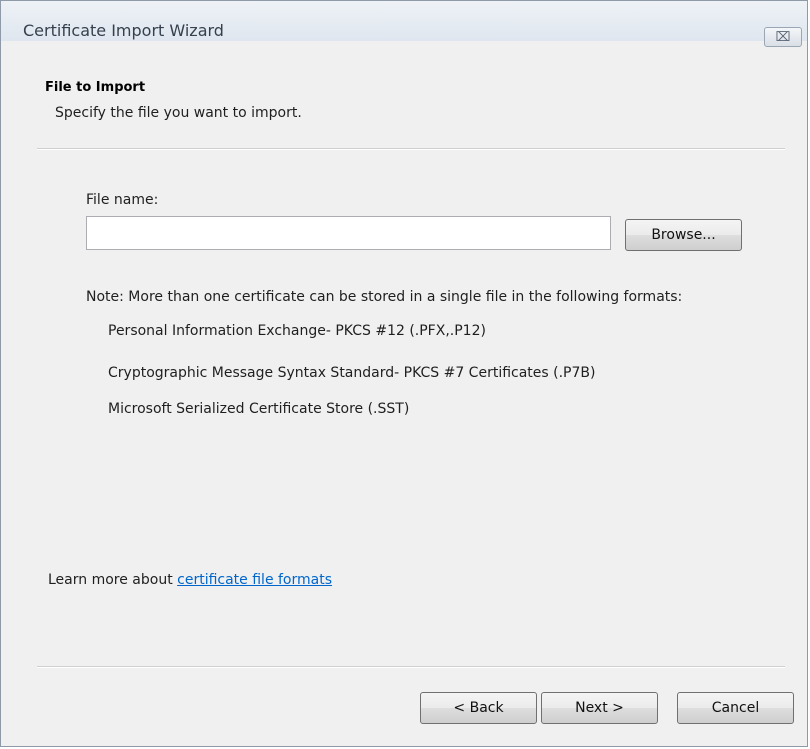  I want to click on close-icon: ⌧, so click(783, 37).